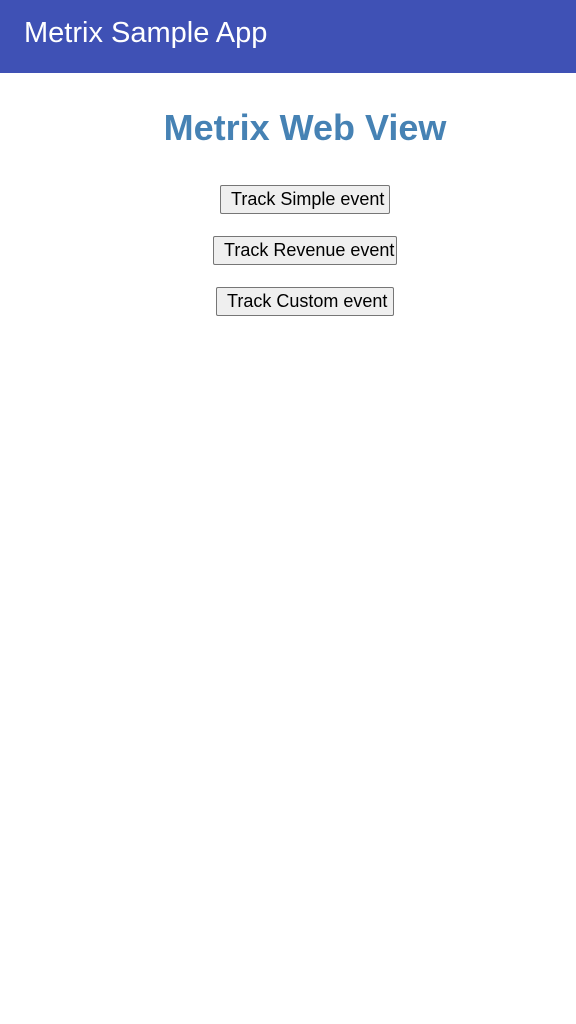 This screenshot has height=1024, width=576. I want to click on track-simple-event-button: Track Simple event, so click(305, 199).